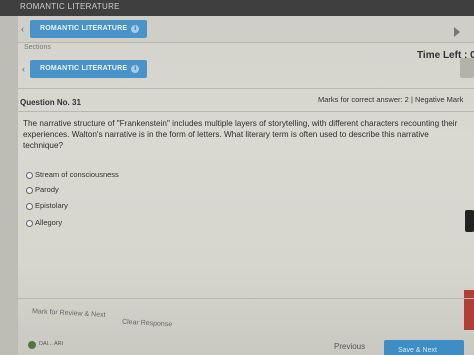  Describe the element at coordinates (147, 324) in the screenshot. I see `clear-response-button: Clear Response` at that location.